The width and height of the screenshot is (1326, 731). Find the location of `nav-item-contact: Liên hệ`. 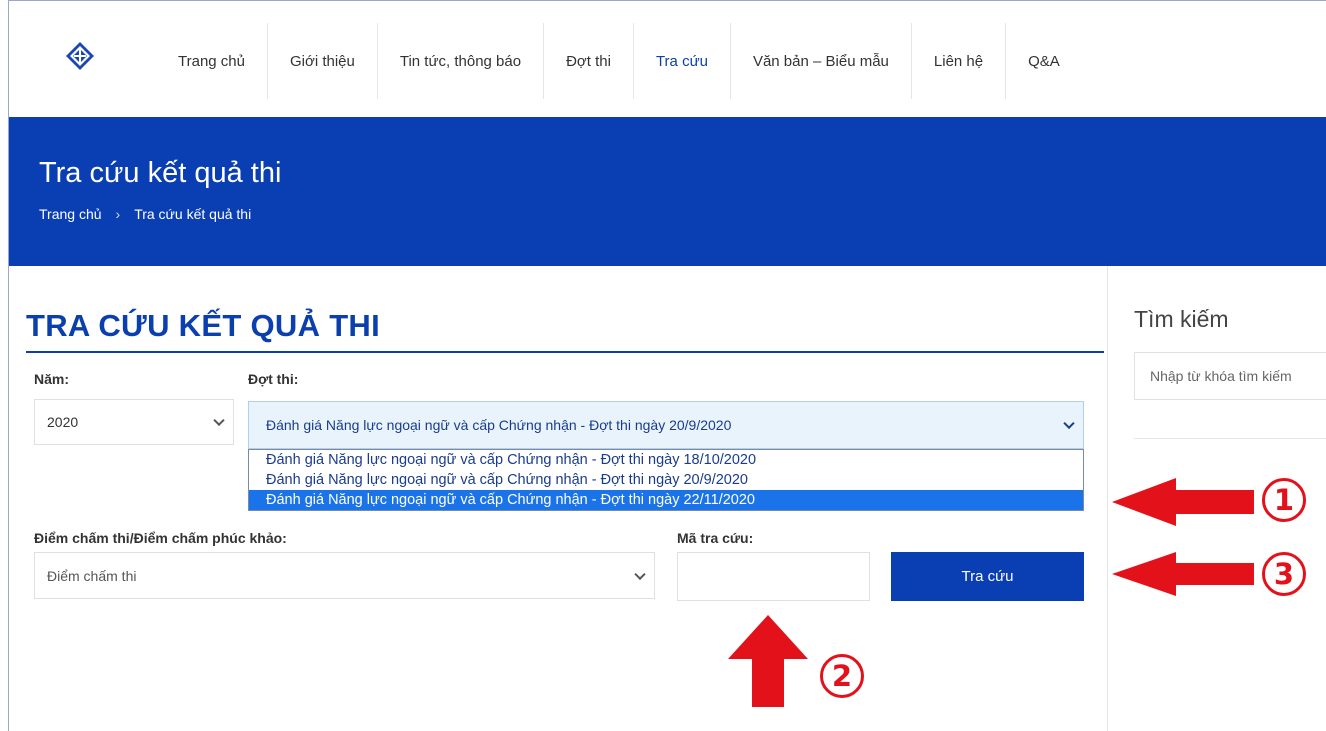

nav-item-contact: Liên hệ is located at coordinates (959, 61).